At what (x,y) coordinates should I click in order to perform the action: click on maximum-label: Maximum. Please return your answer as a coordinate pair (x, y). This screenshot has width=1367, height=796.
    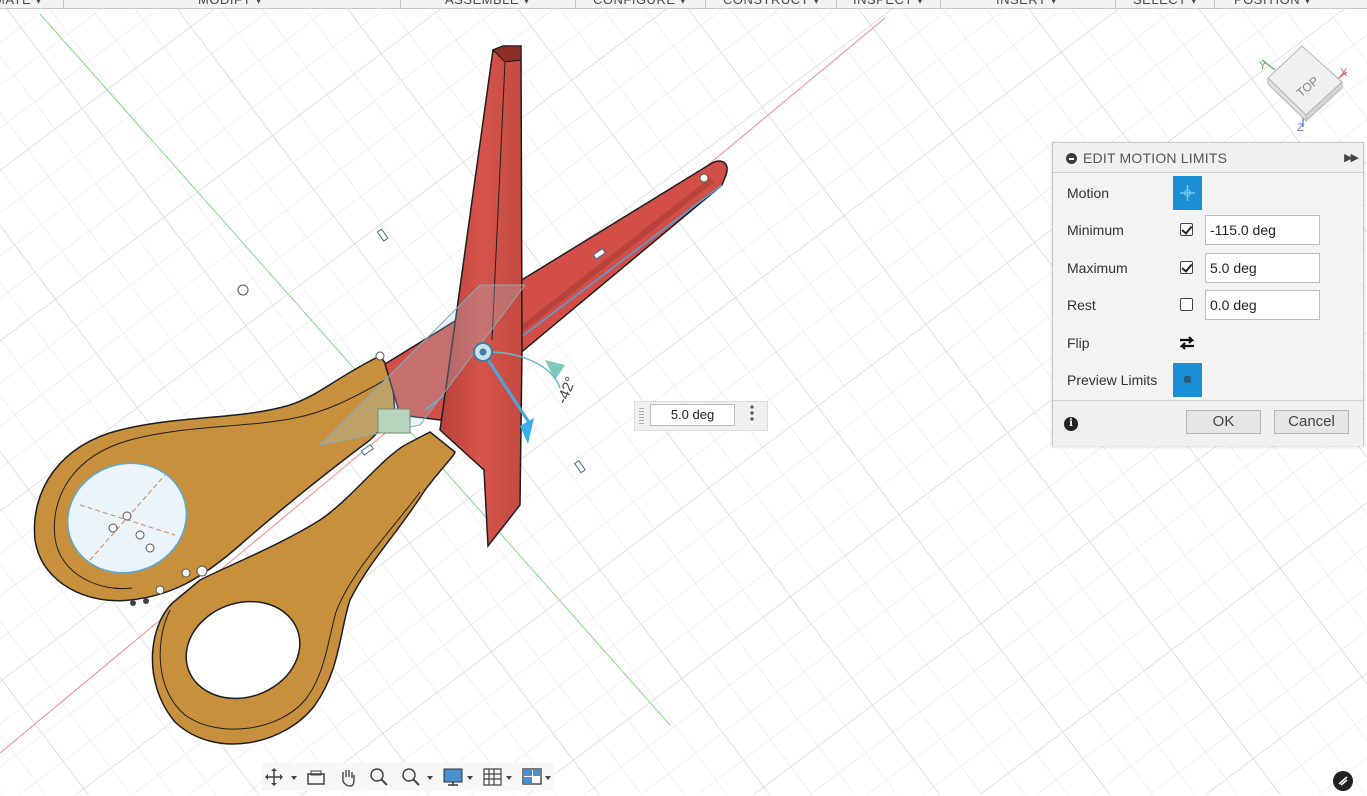
    Looking at the image, I should click on (1097, 268).